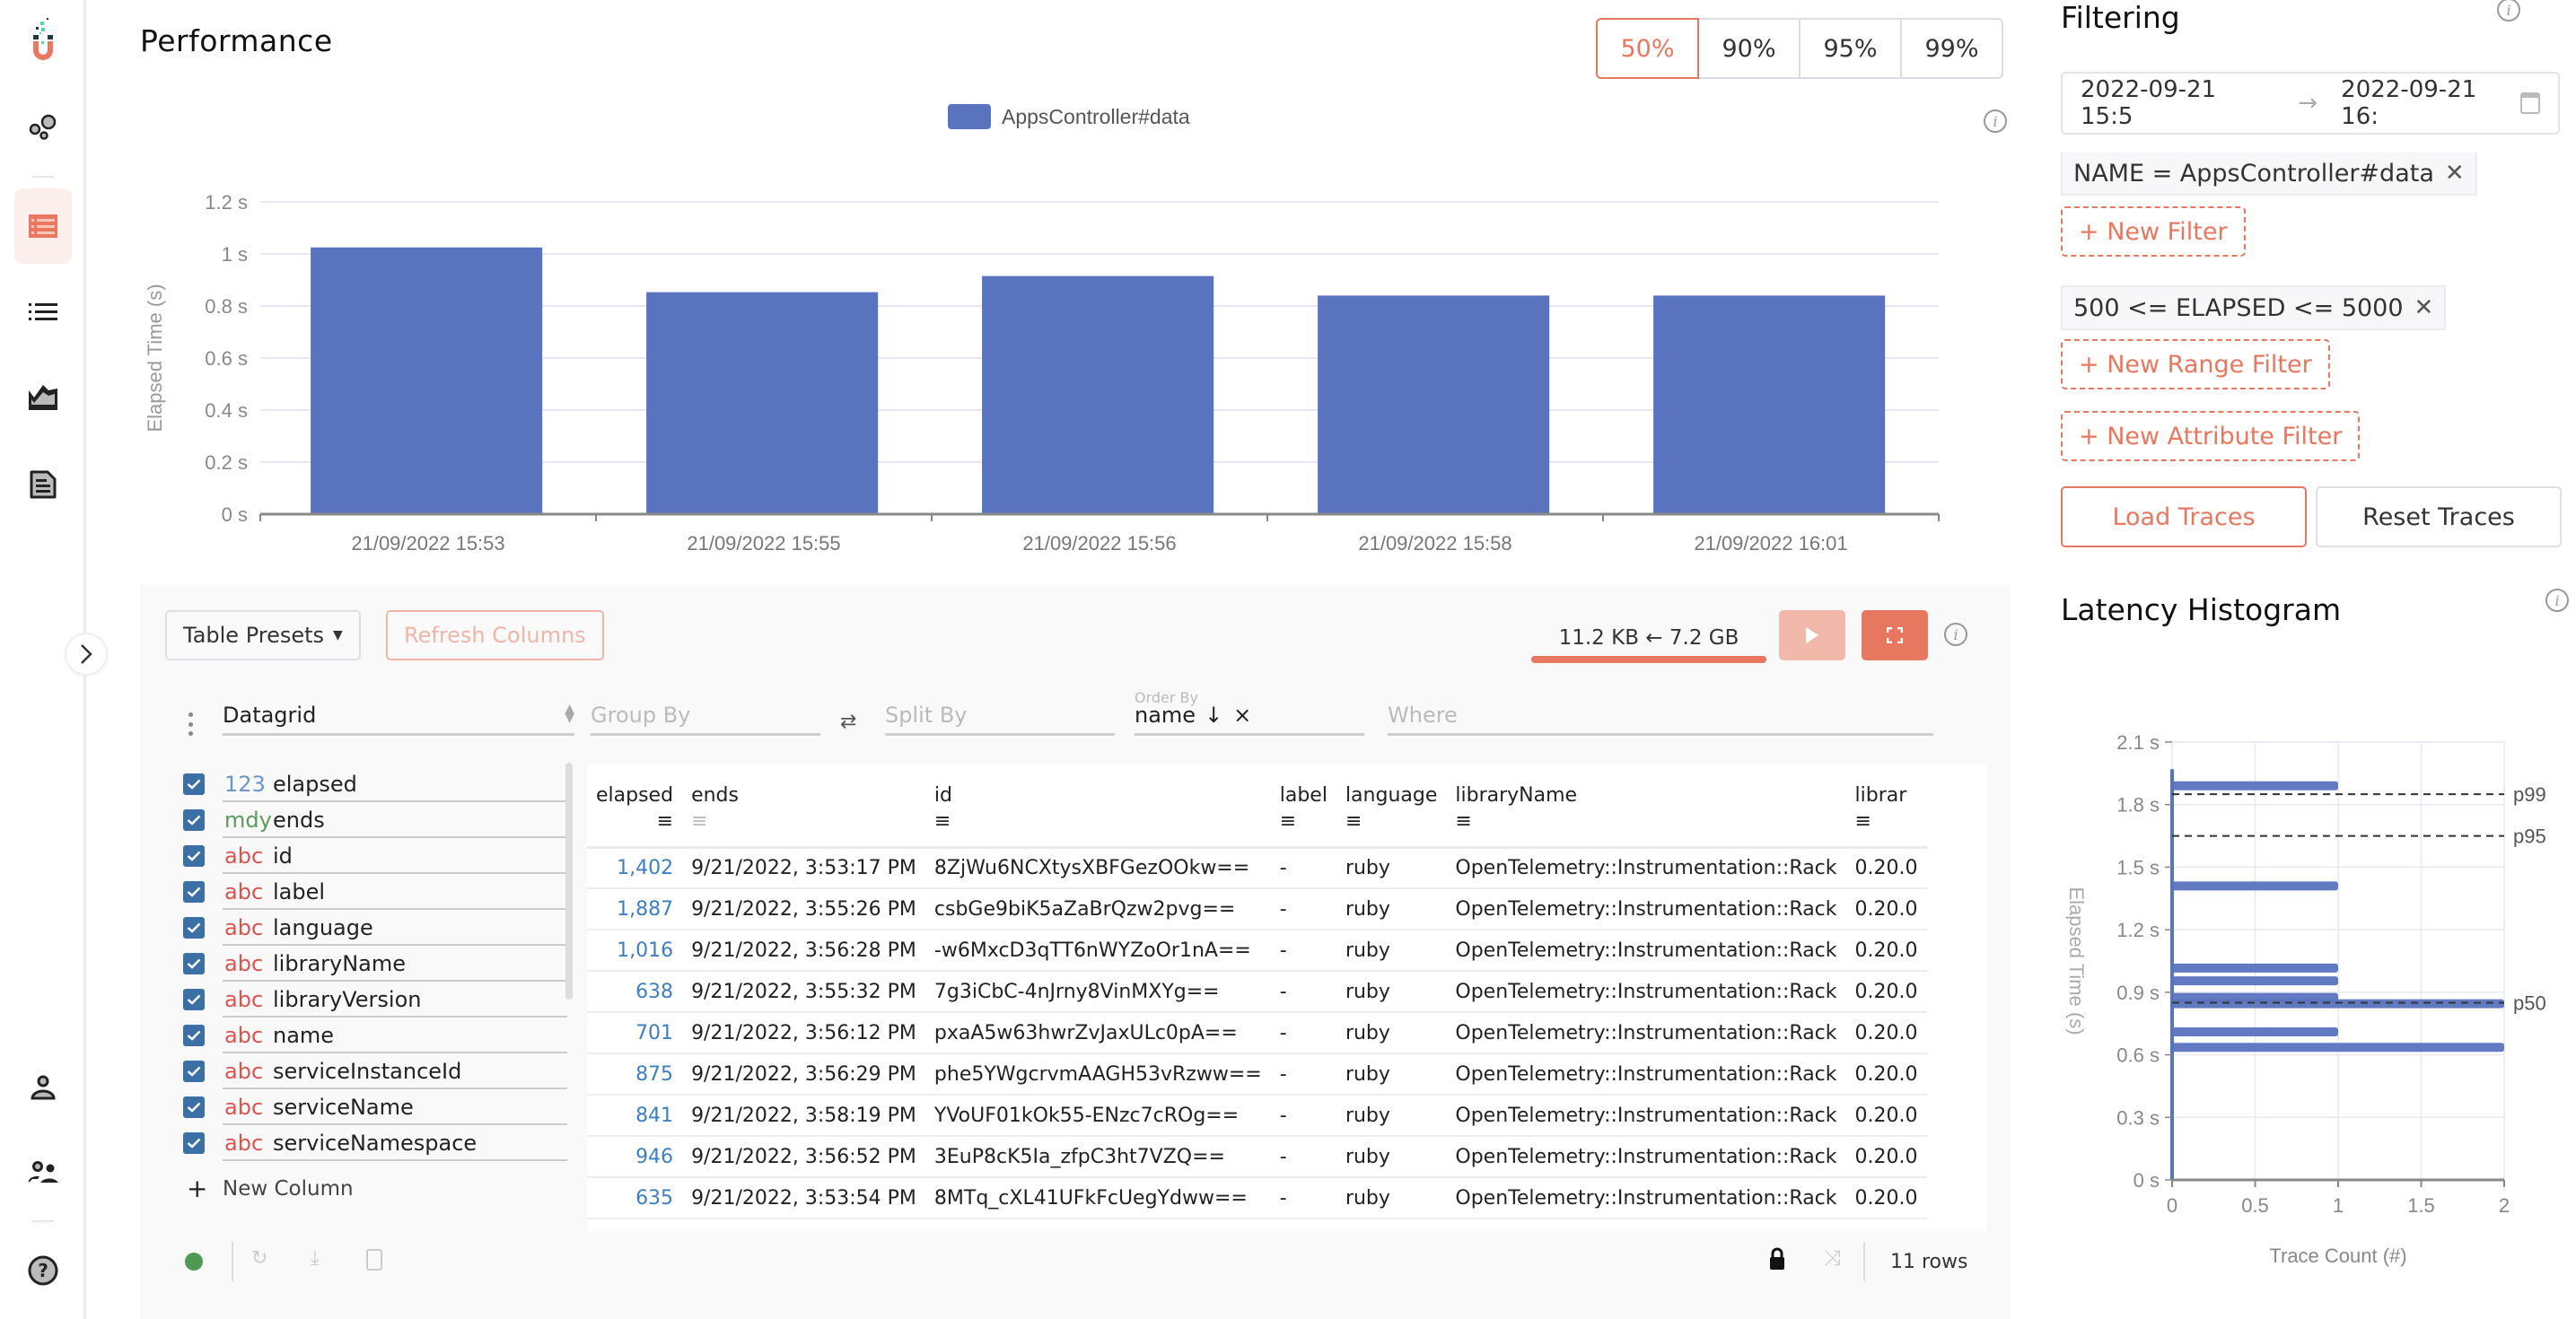  Describe the element at coordinates (1303, 806) in the screenshot. I see `column-header: label ≡` at that location.